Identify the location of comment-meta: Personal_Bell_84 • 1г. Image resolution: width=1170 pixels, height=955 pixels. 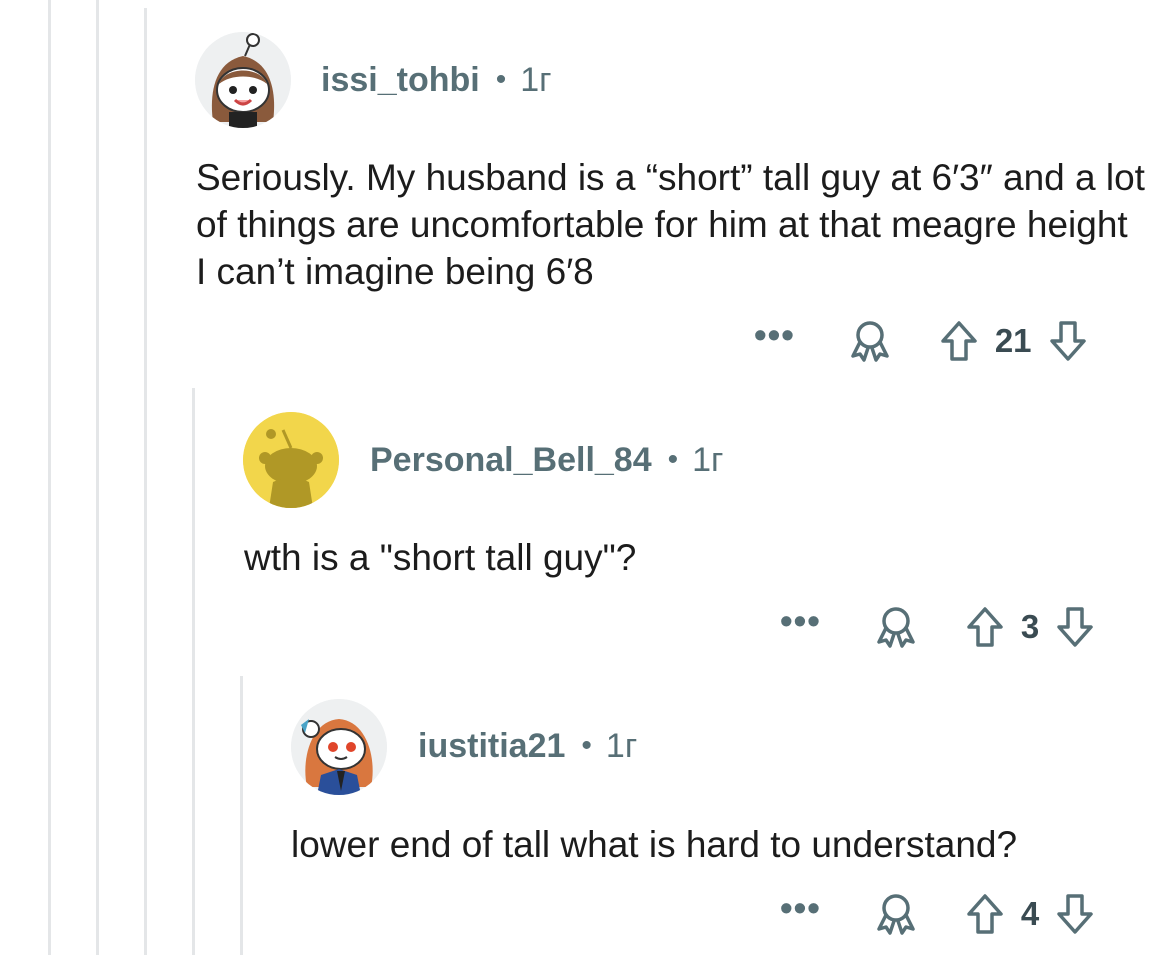
(546, 460).